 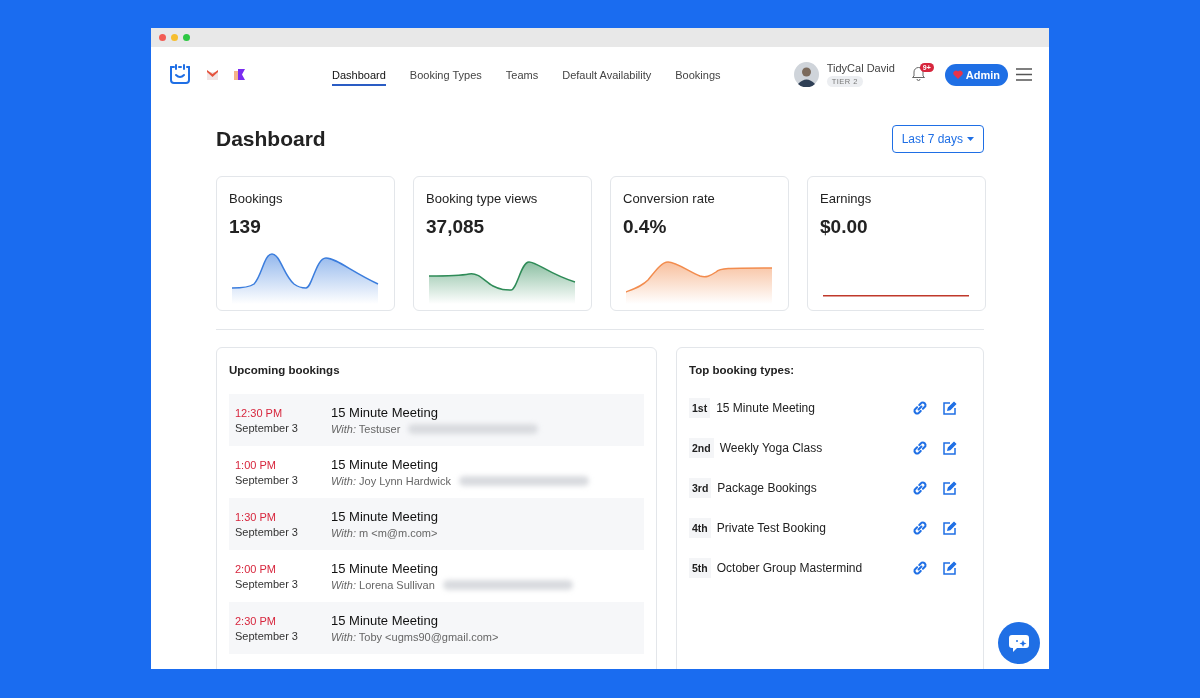 I want to click on nav-tab: Dashboard, so click(x=359, y=74).